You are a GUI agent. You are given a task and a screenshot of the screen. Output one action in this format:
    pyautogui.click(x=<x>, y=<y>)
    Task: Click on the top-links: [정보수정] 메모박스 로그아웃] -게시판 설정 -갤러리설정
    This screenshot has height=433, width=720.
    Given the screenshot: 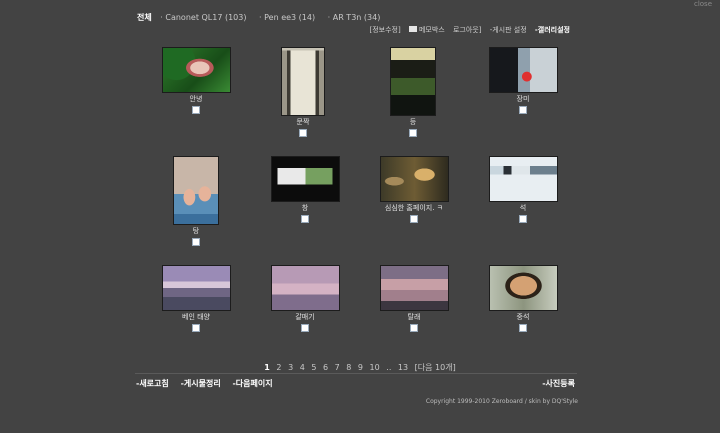 What is the action you would take?
    pyautogui.click(x=467, y=30)
    